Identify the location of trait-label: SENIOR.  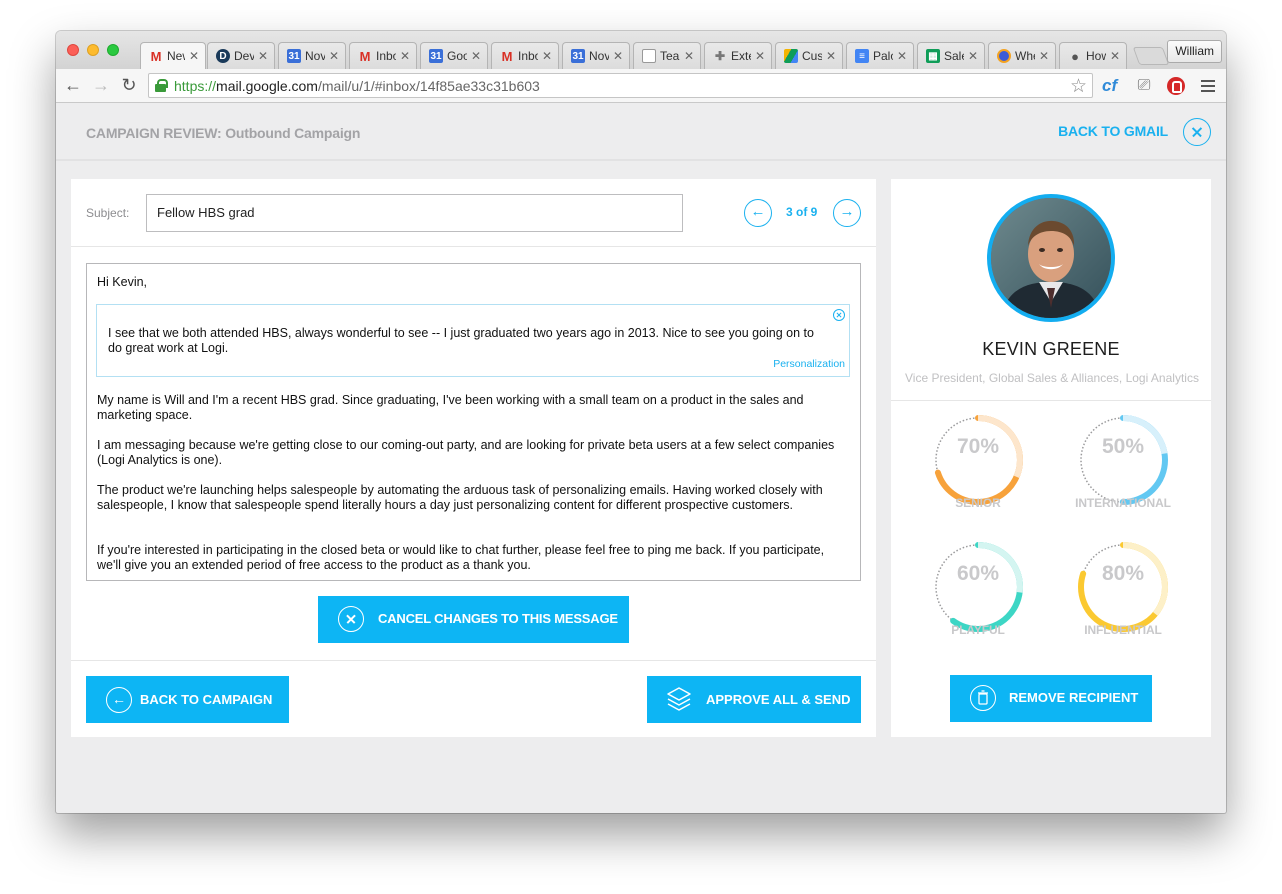
(978, 503).